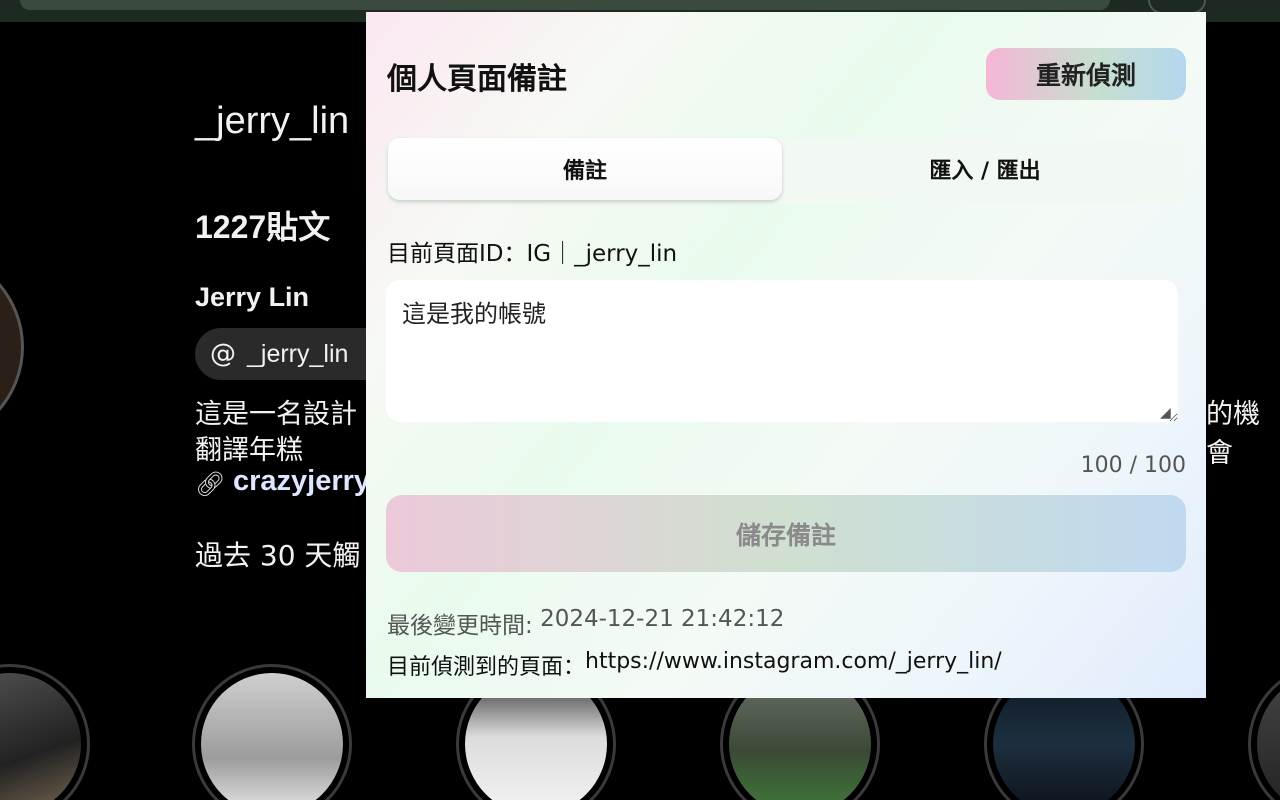 This screenshot has width=1280, height=800. Describe the element at coordinates (782, 351) in the screenshot. I see `note-textarea: 這是我的帳號` at that location.